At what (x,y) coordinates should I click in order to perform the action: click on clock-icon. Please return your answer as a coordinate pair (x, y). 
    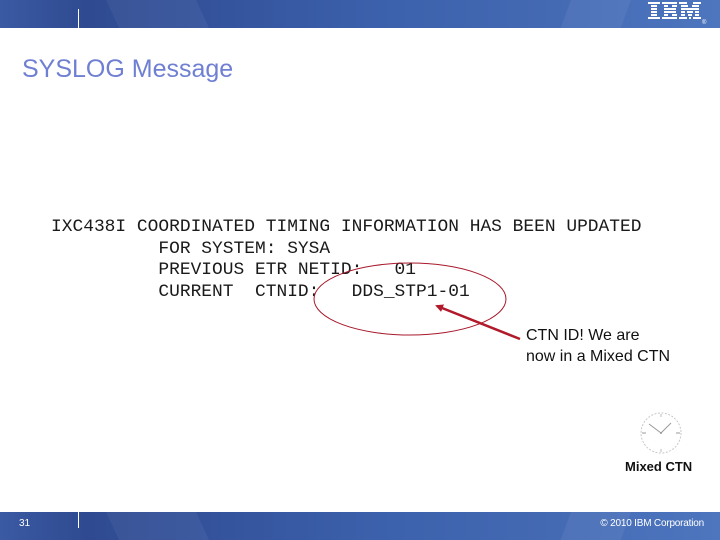
    Looking at the image, I should click on (661, 433).